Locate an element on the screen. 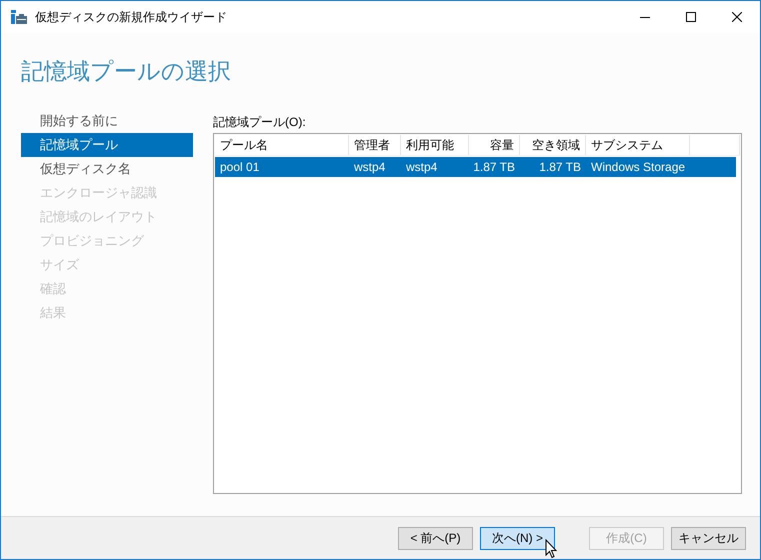  table-row: pool 01 wstp4 wstp4 1.87 TB 1.87 TB Windows Storage is located at coordinates (475, 167).